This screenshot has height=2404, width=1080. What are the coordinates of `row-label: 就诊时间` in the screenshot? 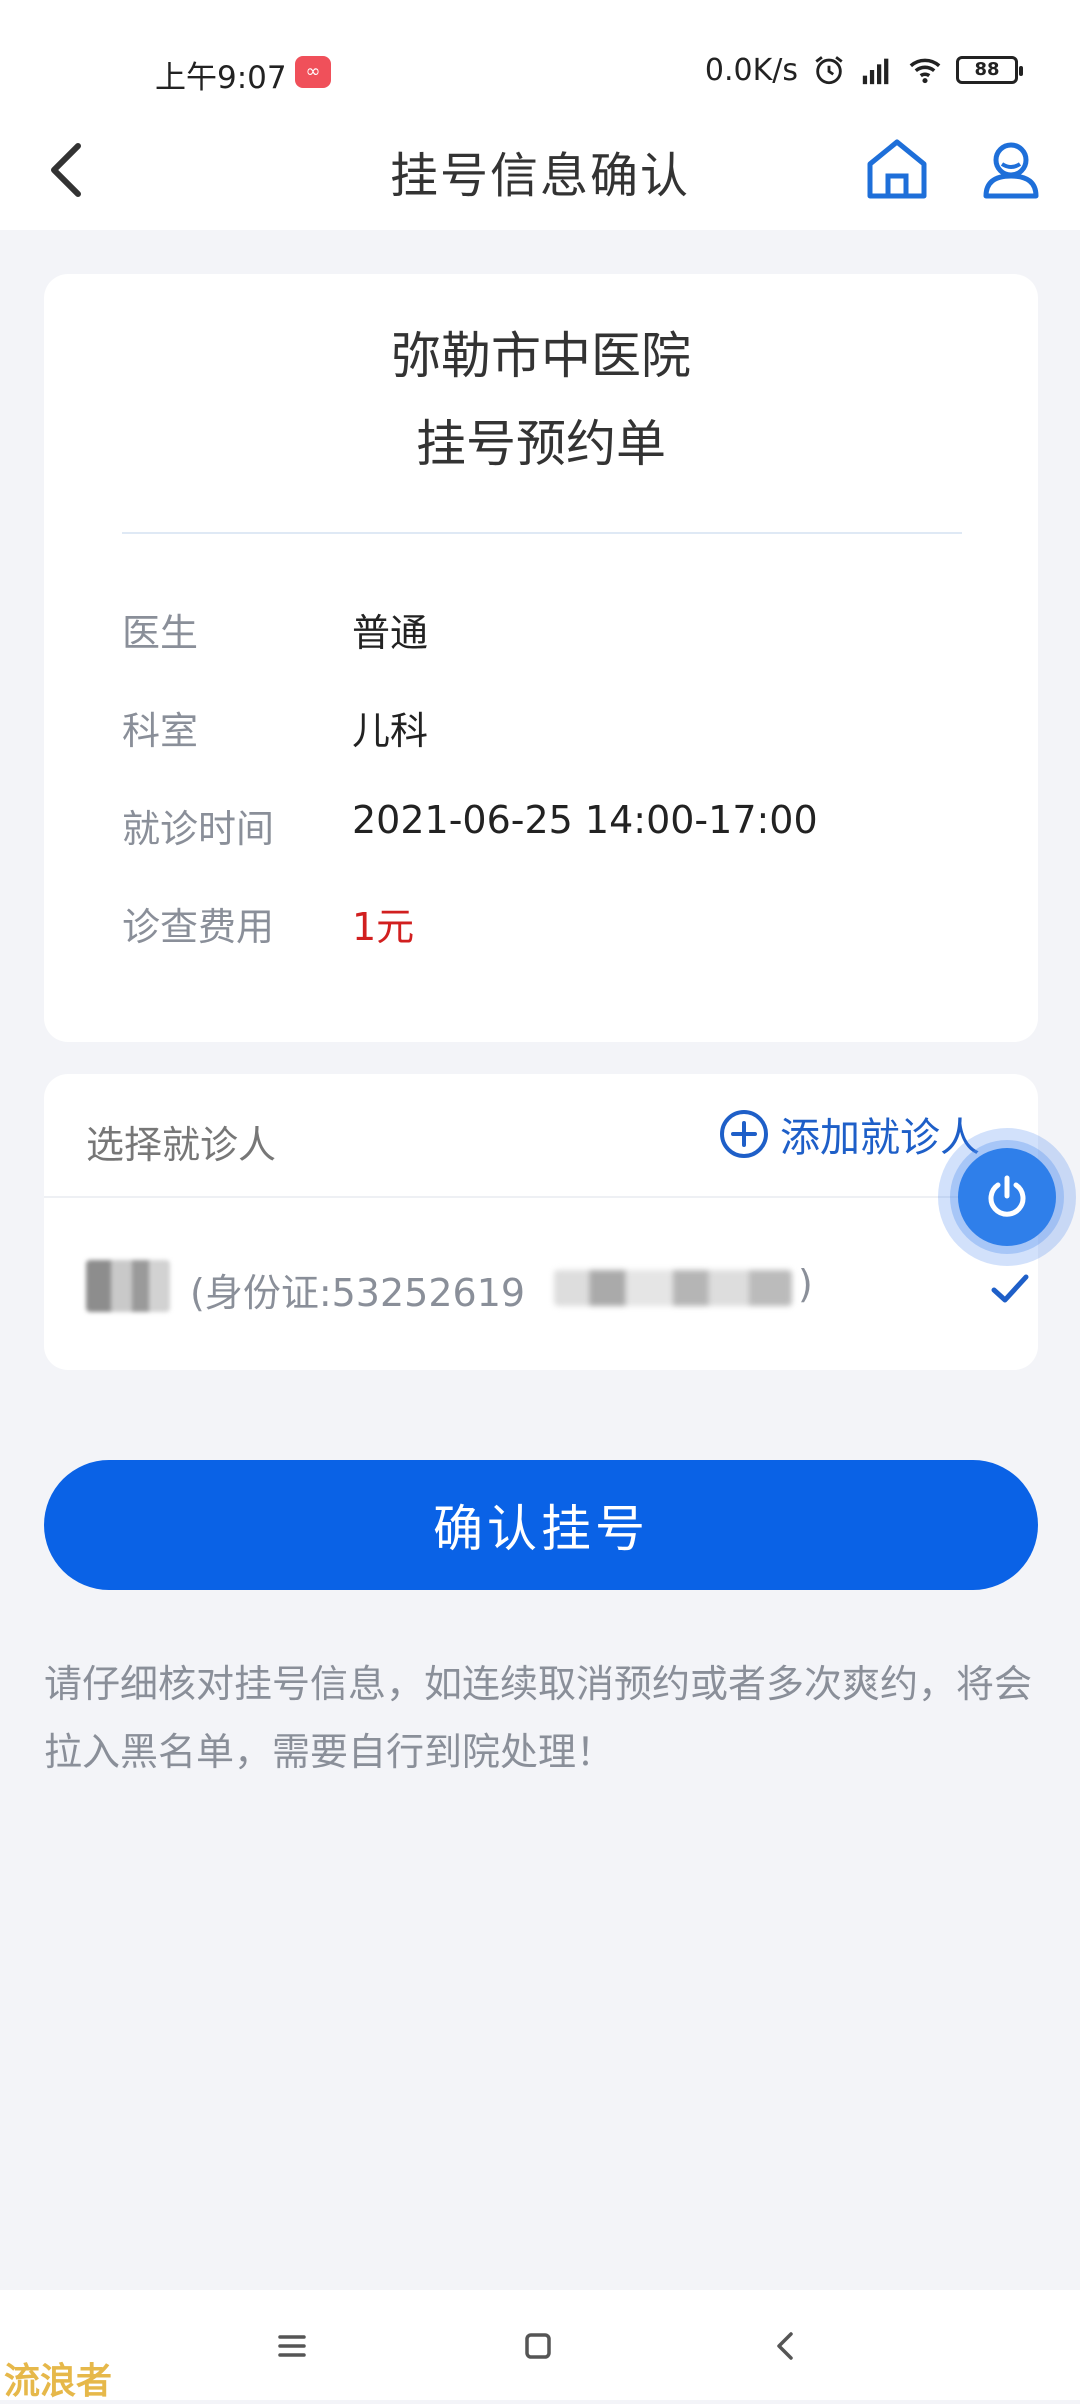 It's located at (198, 829).